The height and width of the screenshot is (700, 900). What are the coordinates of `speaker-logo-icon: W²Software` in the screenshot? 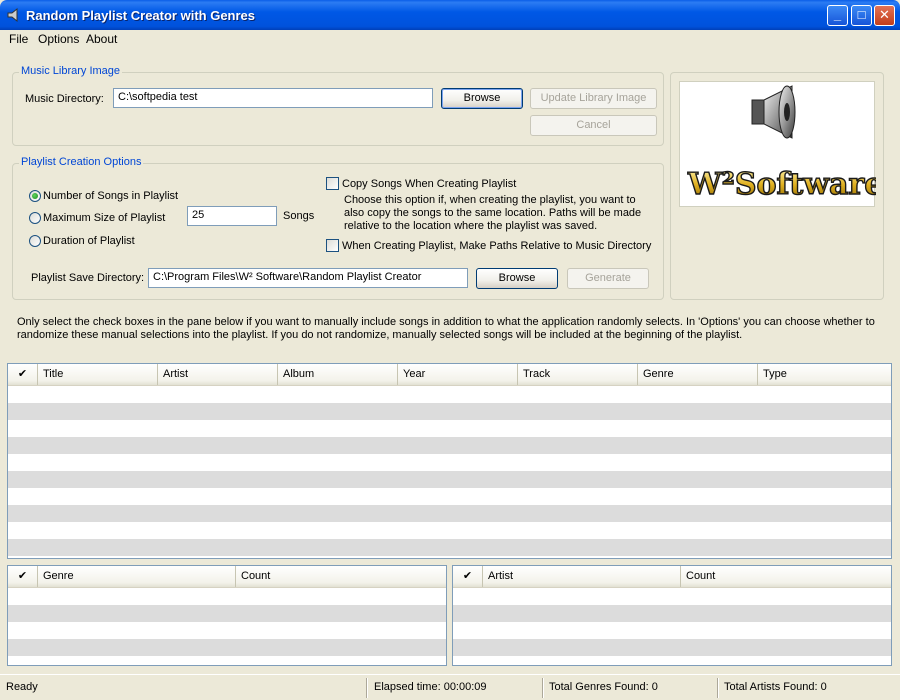 It's located at (785, 144).